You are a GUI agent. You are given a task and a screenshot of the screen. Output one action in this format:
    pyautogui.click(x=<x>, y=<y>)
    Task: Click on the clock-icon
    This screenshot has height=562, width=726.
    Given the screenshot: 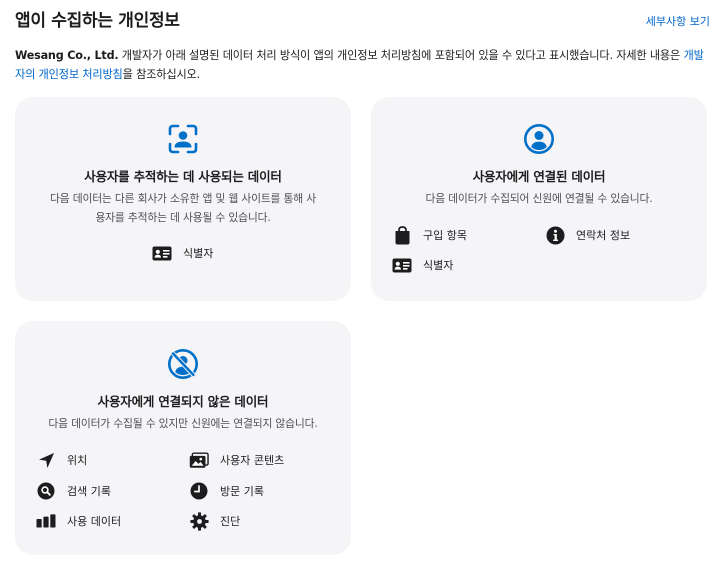 What is the action you would take?
    pyautogui.click(x=199, y=491)
    